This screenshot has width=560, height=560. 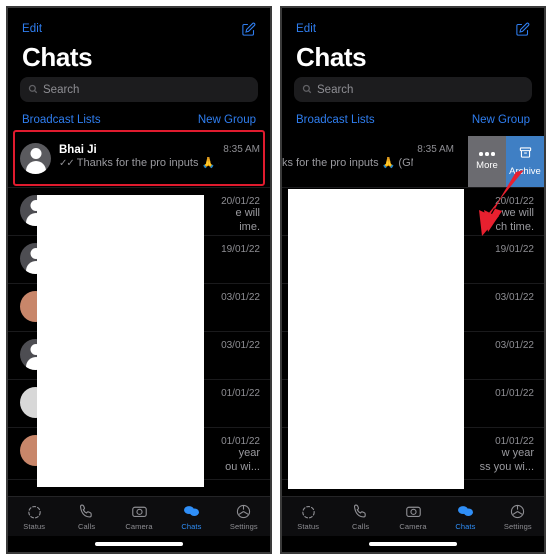 I want to click on read-receipt-icon: ✓✓, so click(x=67, y=164).